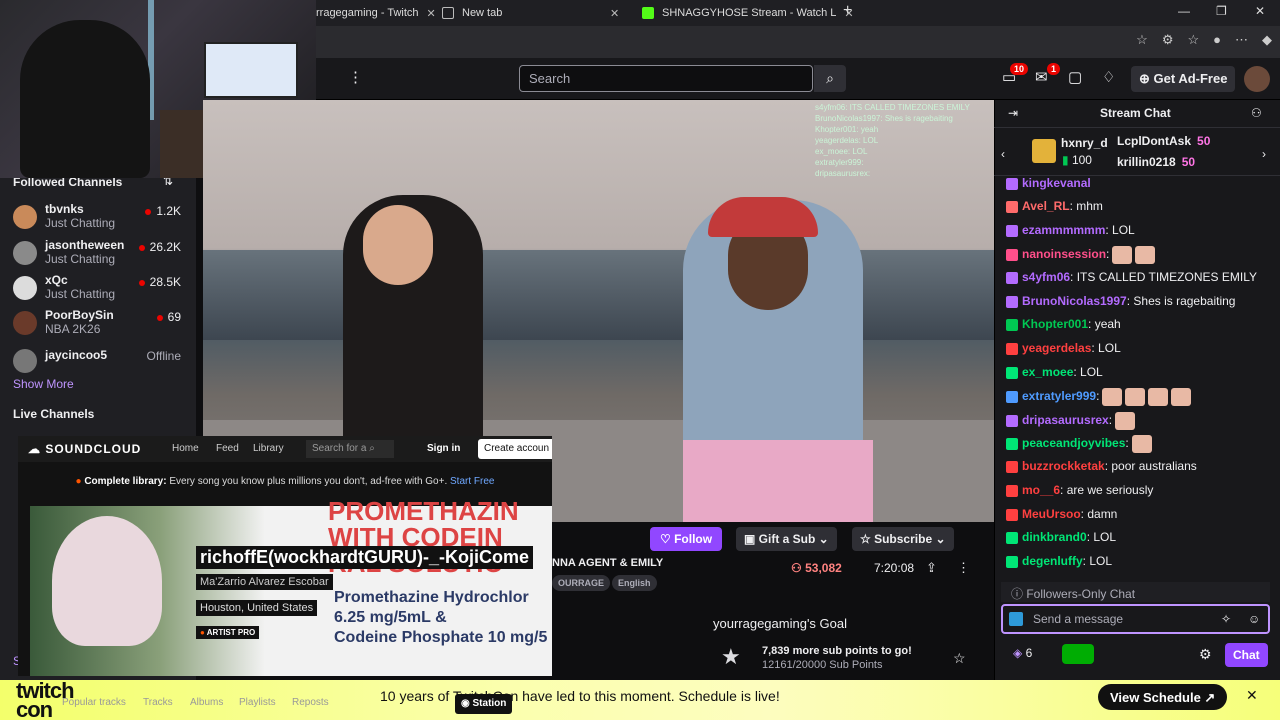 This screenshot has width=1280, height=720. What do you see at coordinates (666, 78) in the screenshot?
I see `search-input: Search` at bounding box center [666, 78].